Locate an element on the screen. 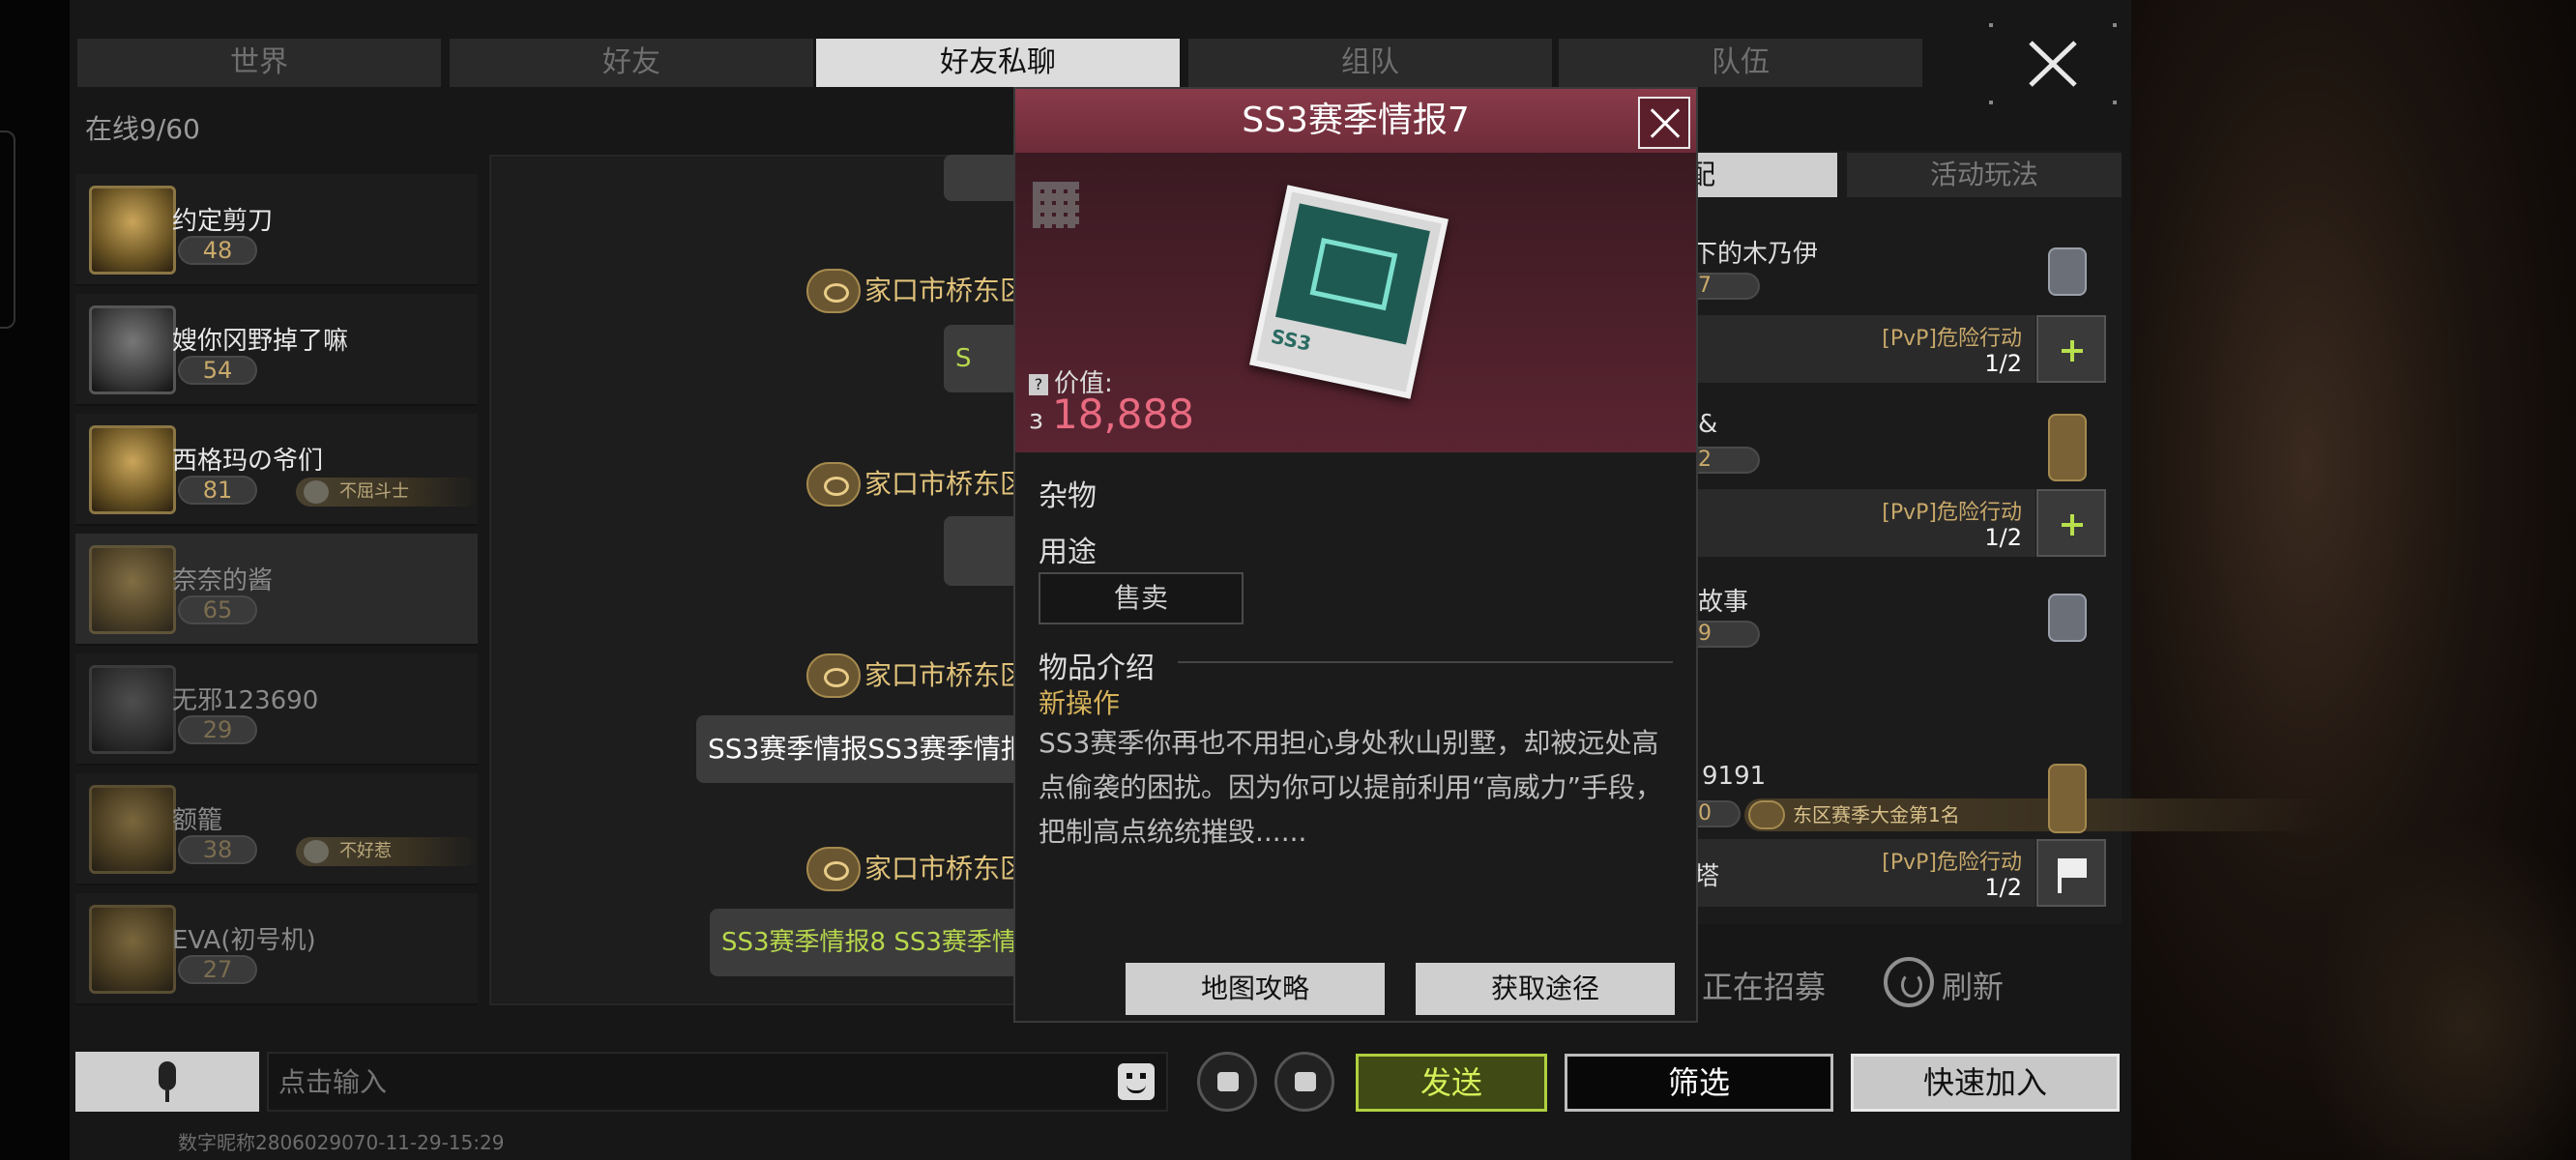 The width and height of the screenshot is (2576, 1160). item-image-label: SS3 is located at coordinates (1291, 340).